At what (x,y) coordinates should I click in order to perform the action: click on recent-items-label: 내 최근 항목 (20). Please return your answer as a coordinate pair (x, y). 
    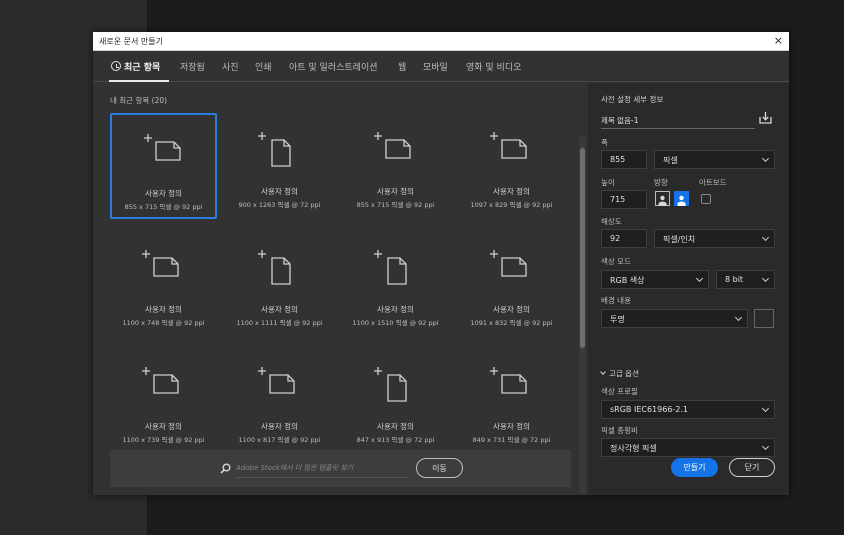
    Looking at the image, I should click on (139, 100).